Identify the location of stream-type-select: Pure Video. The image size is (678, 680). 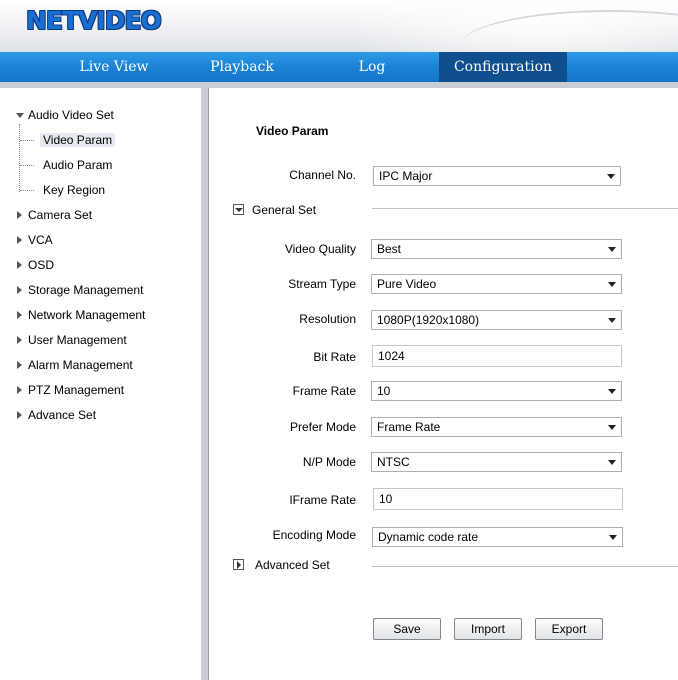
(496, 284).